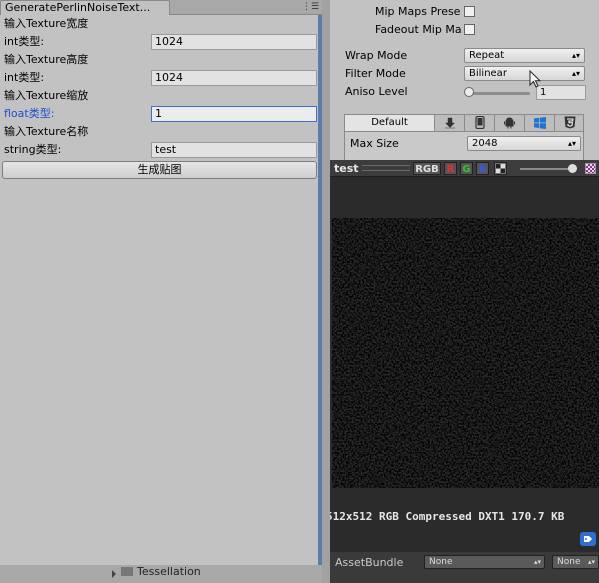 This screenshot has width=599, height=583. Describe the element at coordinates (524, 73) in the screenshot. I see `filter-mode-dropdown: Bilinear ▴▾` at that location.